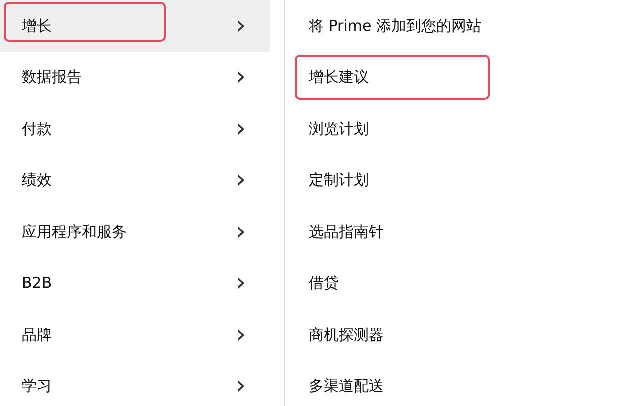 Image resolution: width=621 pixels, height=406 pixels. I want to click on submenu-item: 浏览计划, so click(453, 128).